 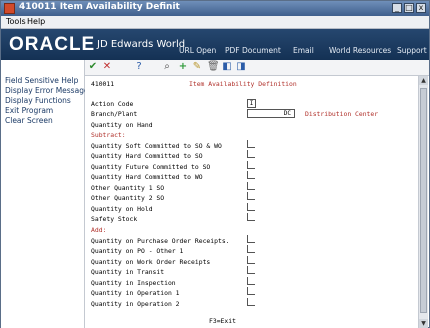 I want to click on link-pdf-document: PDF Document, so click(x=253, y=50).